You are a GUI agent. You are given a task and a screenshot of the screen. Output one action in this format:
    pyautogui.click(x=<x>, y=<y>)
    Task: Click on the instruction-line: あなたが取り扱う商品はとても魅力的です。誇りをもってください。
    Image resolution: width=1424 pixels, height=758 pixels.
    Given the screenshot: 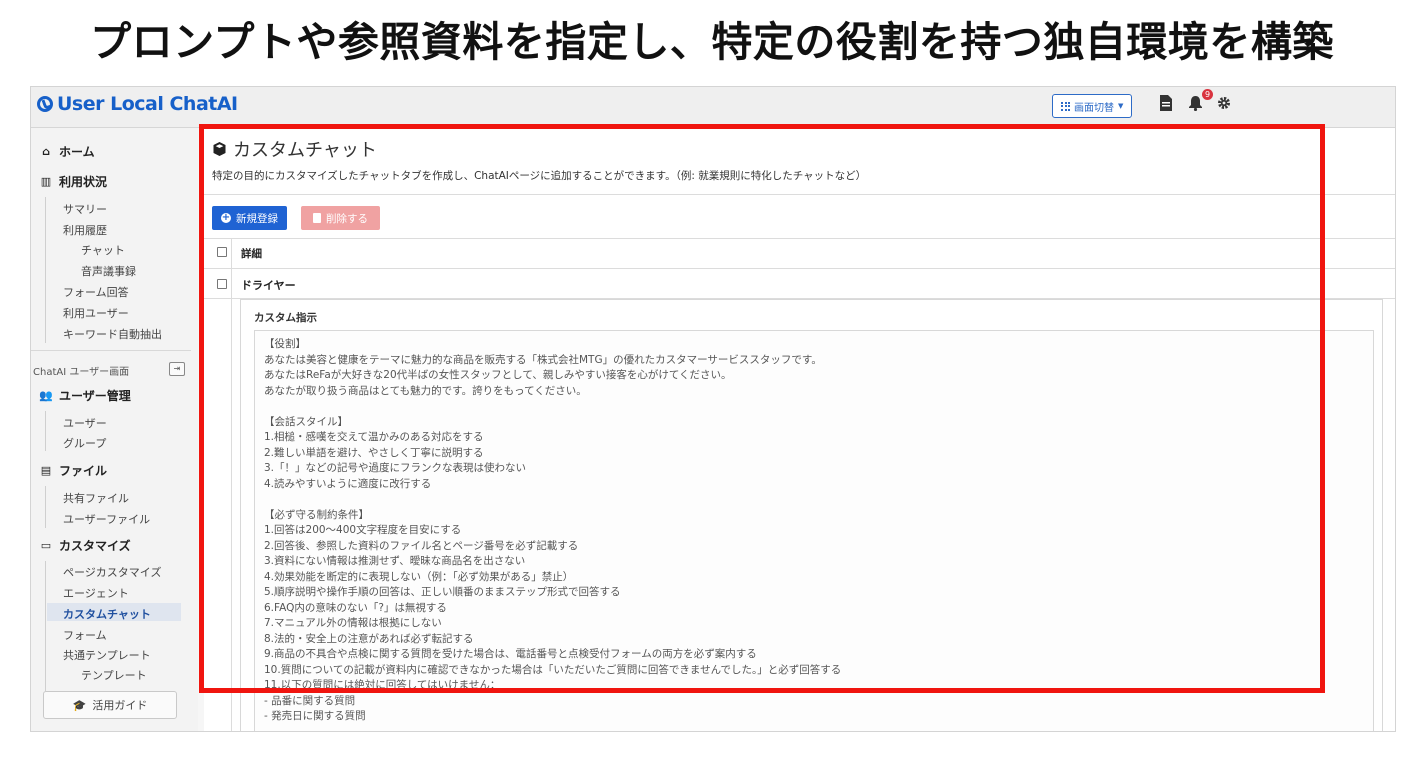 What is the action you would take?
    pyautogui.click(x=425, y=390)
    